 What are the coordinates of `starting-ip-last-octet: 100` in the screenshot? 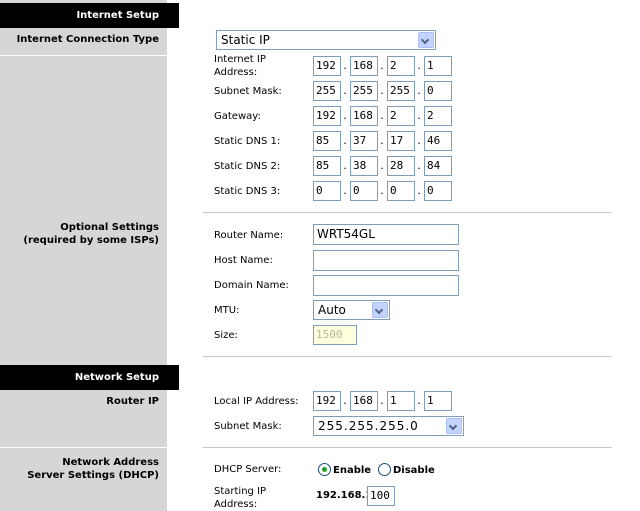 It's located at (381, 496).